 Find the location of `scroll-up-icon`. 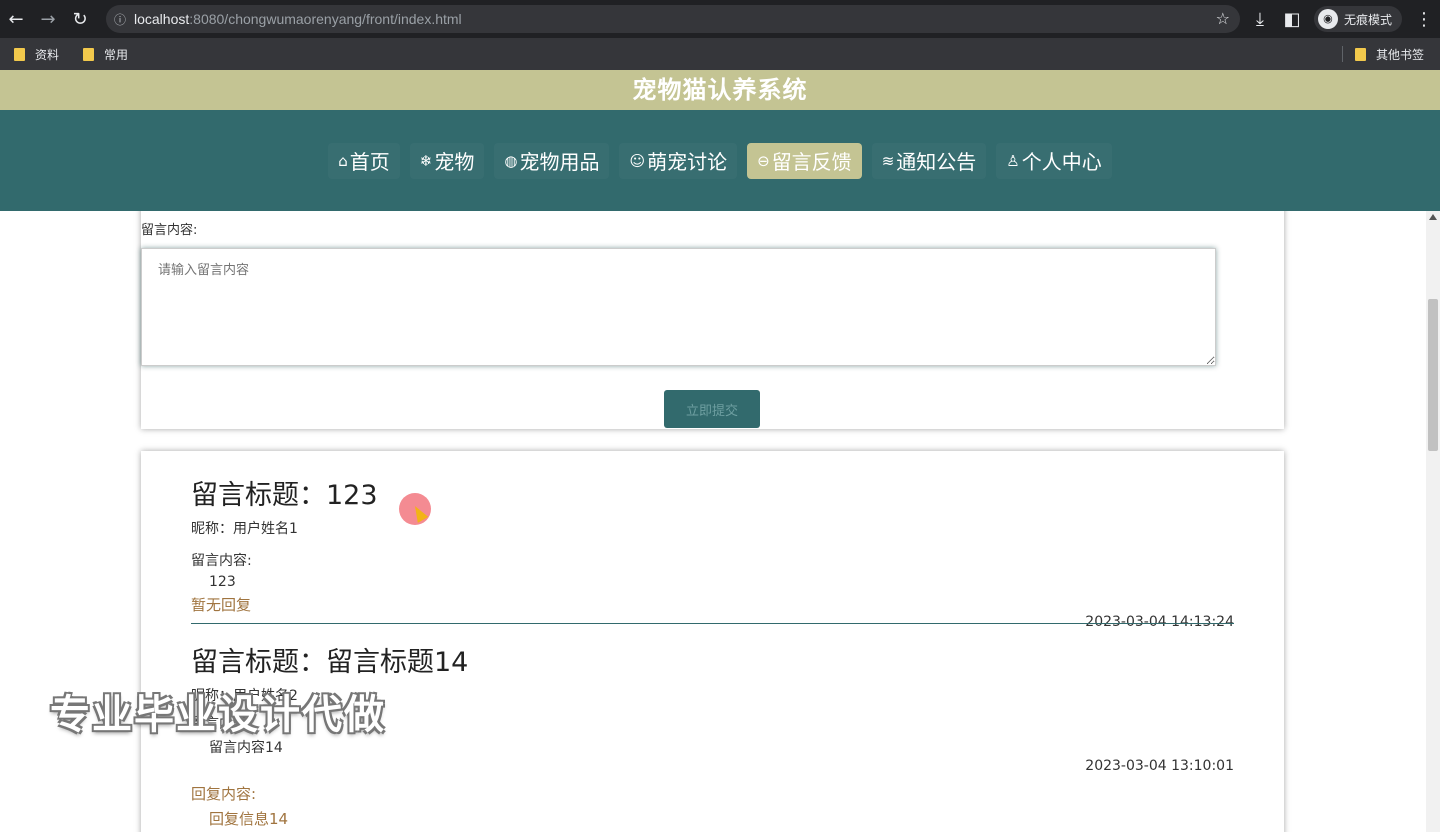

scroll-up-icon is located at coordinates (1433, 217).